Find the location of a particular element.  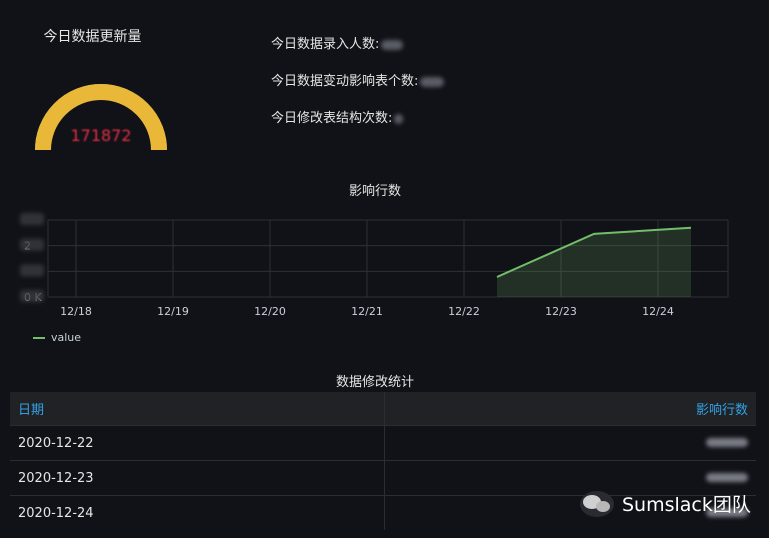

x-tick-label: 12/20 is located at coordinates (270, 311).